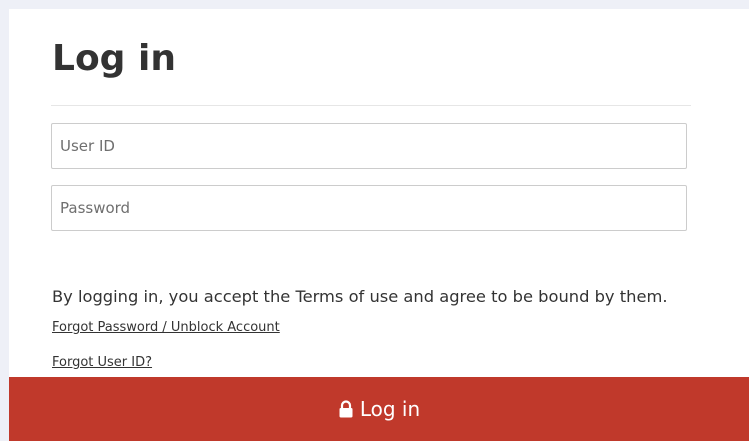 The height and width of the screenshot is (441, 749). What do you see at coordinates (390, 409) in the screenshot?
I see `login-button-label: Log in` at bounding box center [390, 409].